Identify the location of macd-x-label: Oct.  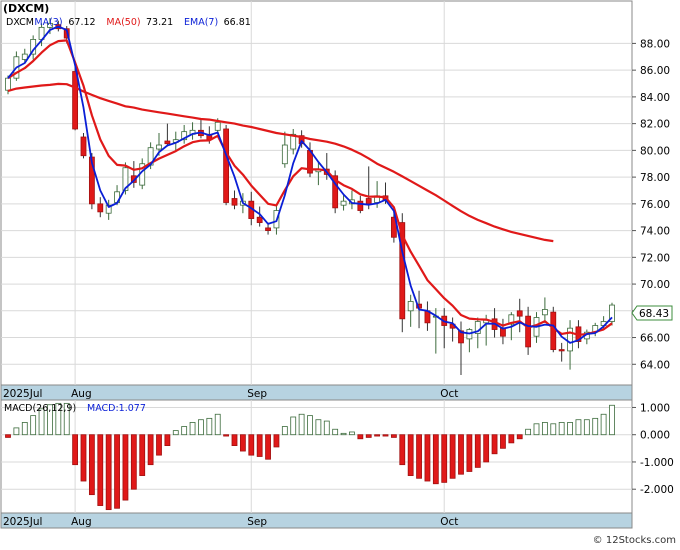
(449, 522).